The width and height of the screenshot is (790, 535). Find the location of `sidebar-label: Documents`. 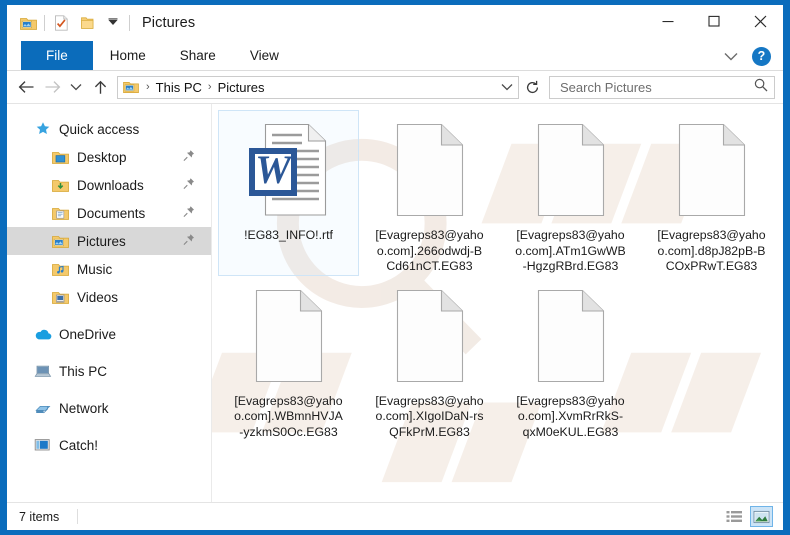

sidebar-label: Documents is located at coordinates (111, 213).